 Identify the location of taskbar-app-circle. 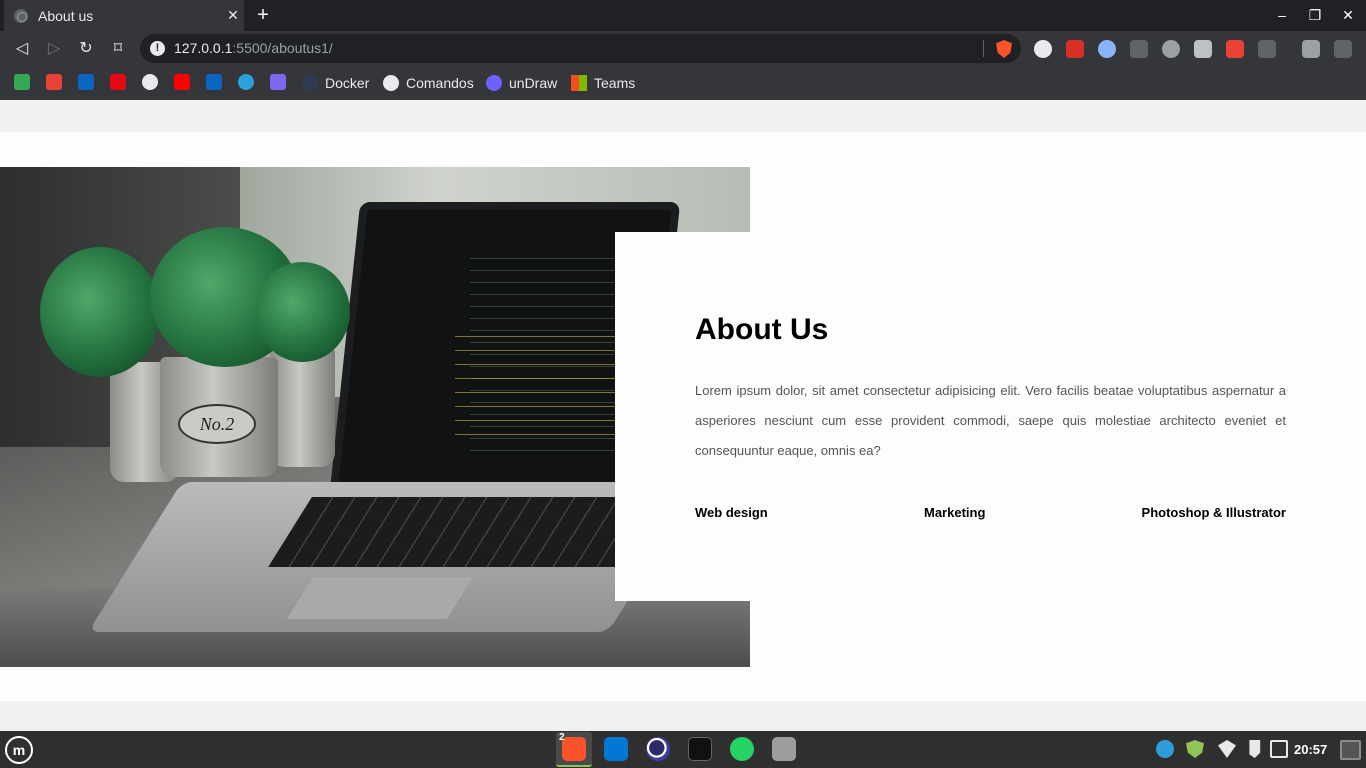
(658, 749).